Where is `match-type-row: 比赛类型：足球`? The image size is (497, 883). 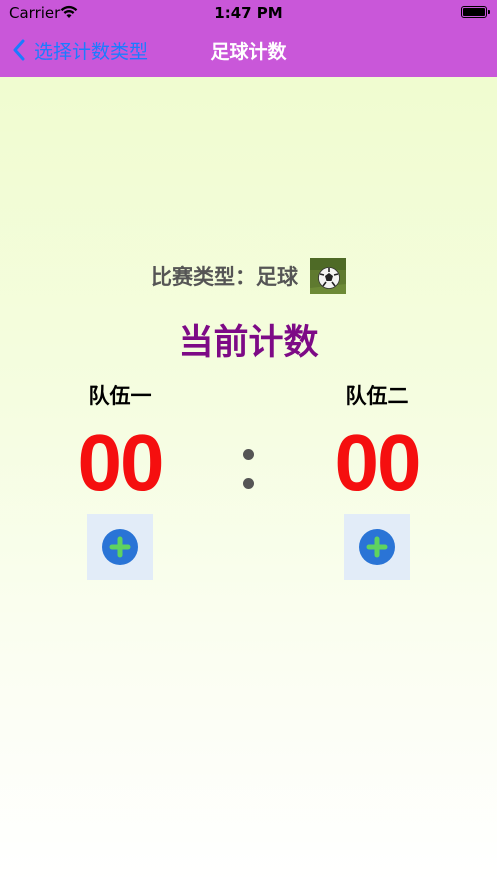
match-type-row: 比赛类型：足球 is located at coordinates (248, 276).